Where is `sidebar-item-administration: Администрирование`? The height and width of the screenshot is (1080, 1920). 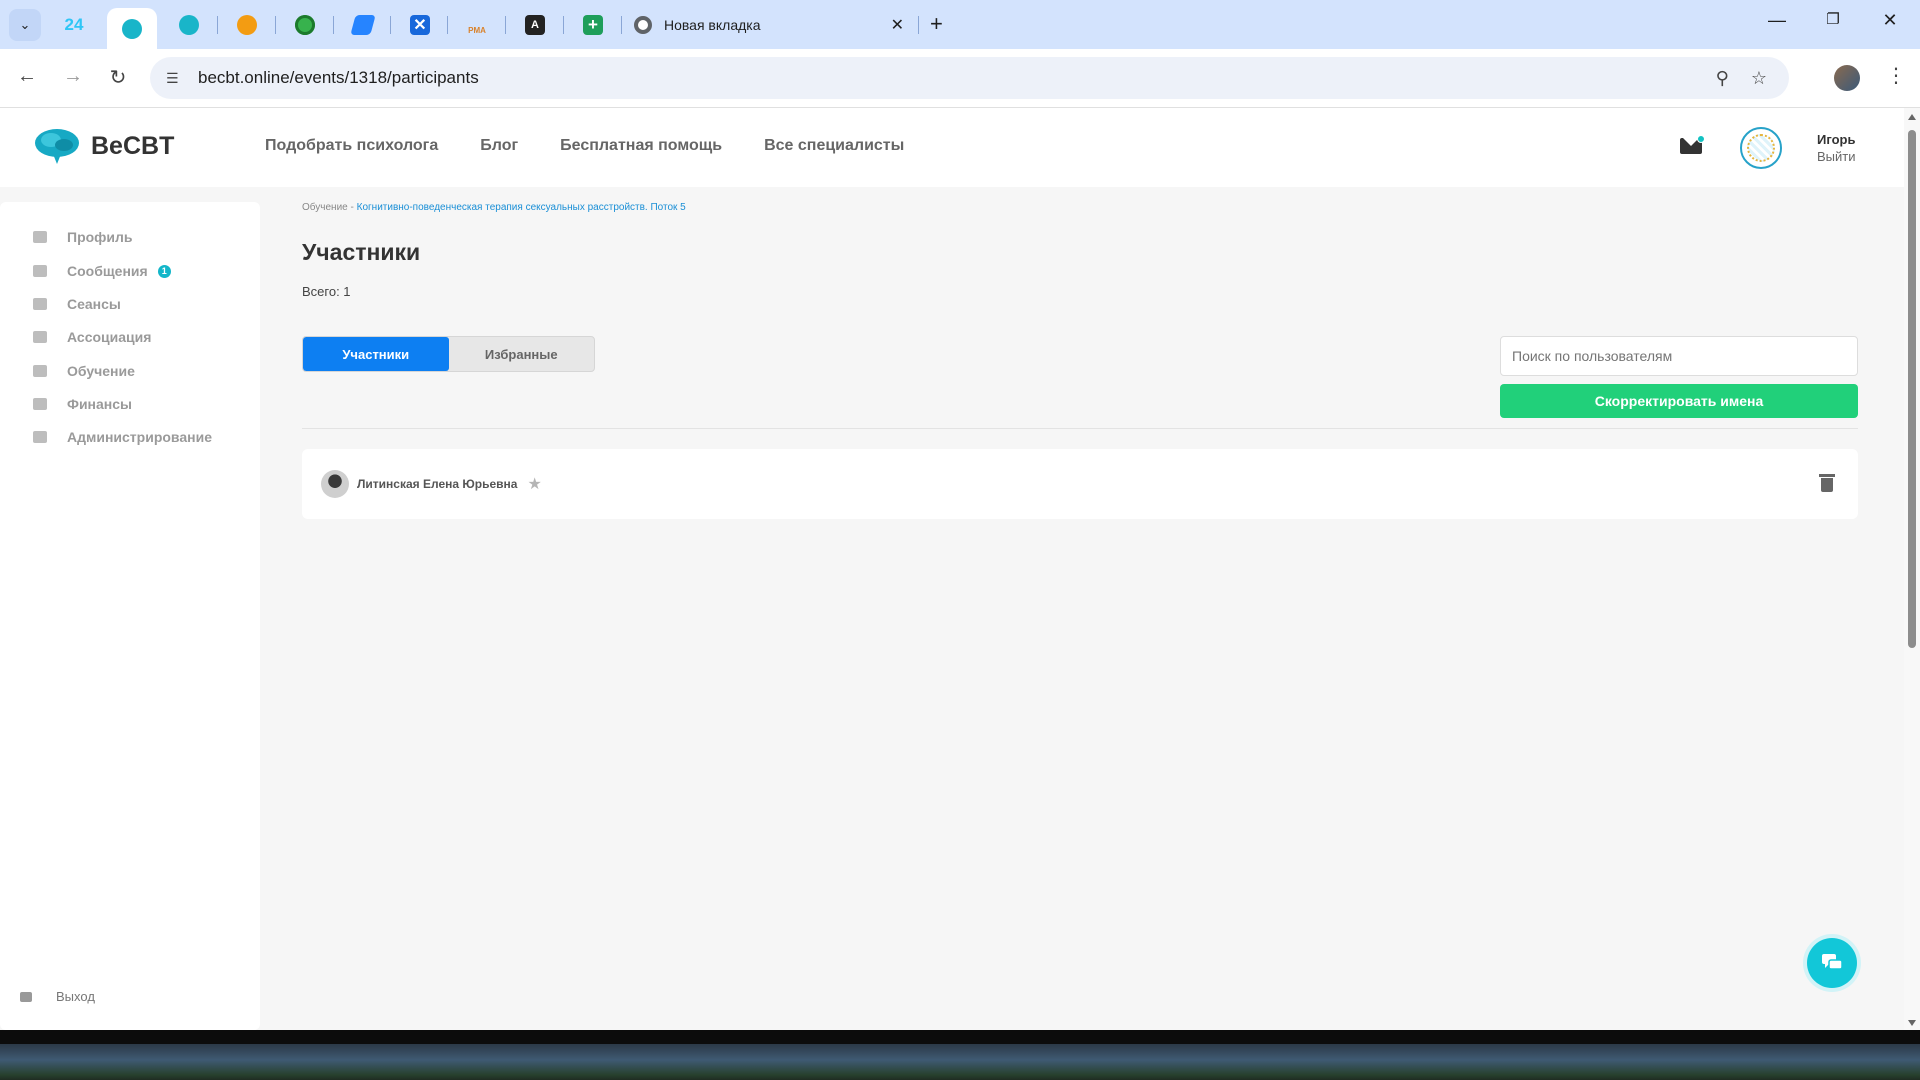 sidebar-item-administration: Администрирование is located at coordinates (122, 437).